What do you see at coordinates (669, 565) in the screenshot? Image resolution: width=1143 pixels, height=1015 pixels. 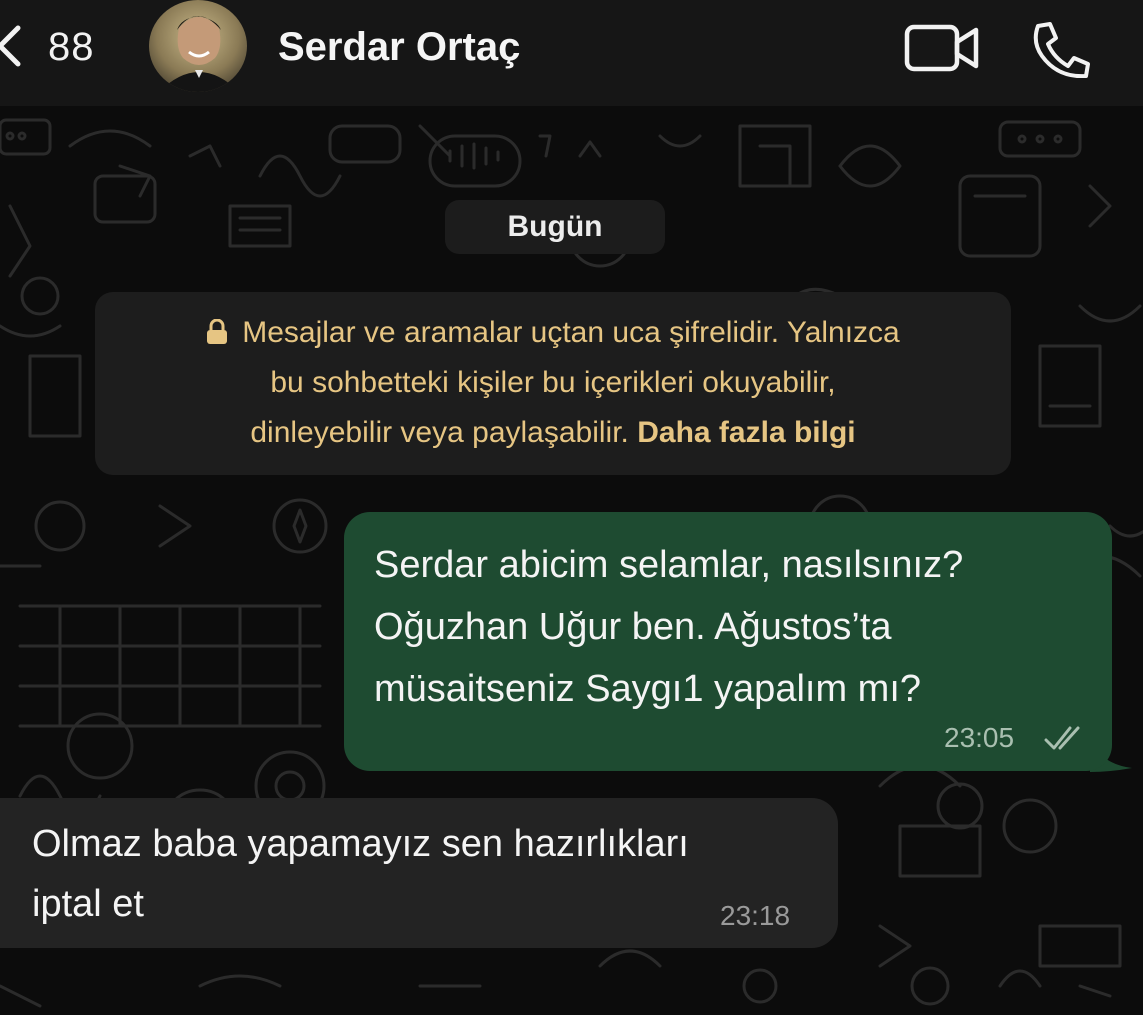 I see `outgoing-line-1: Serdar abicim selamlar, nasılsınız?` at bounding box center [669, 565].